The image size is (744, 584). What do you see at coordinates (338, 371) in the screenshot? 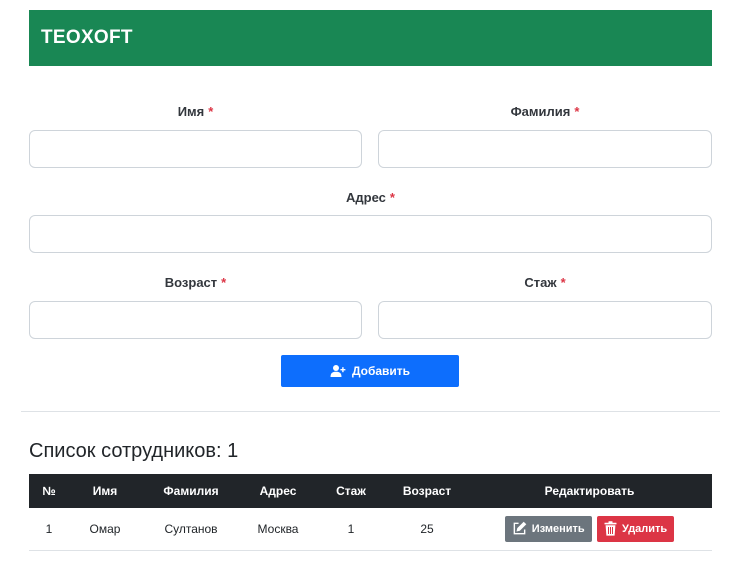
I see `user-plus-icon` at bounding box center [338, 371].